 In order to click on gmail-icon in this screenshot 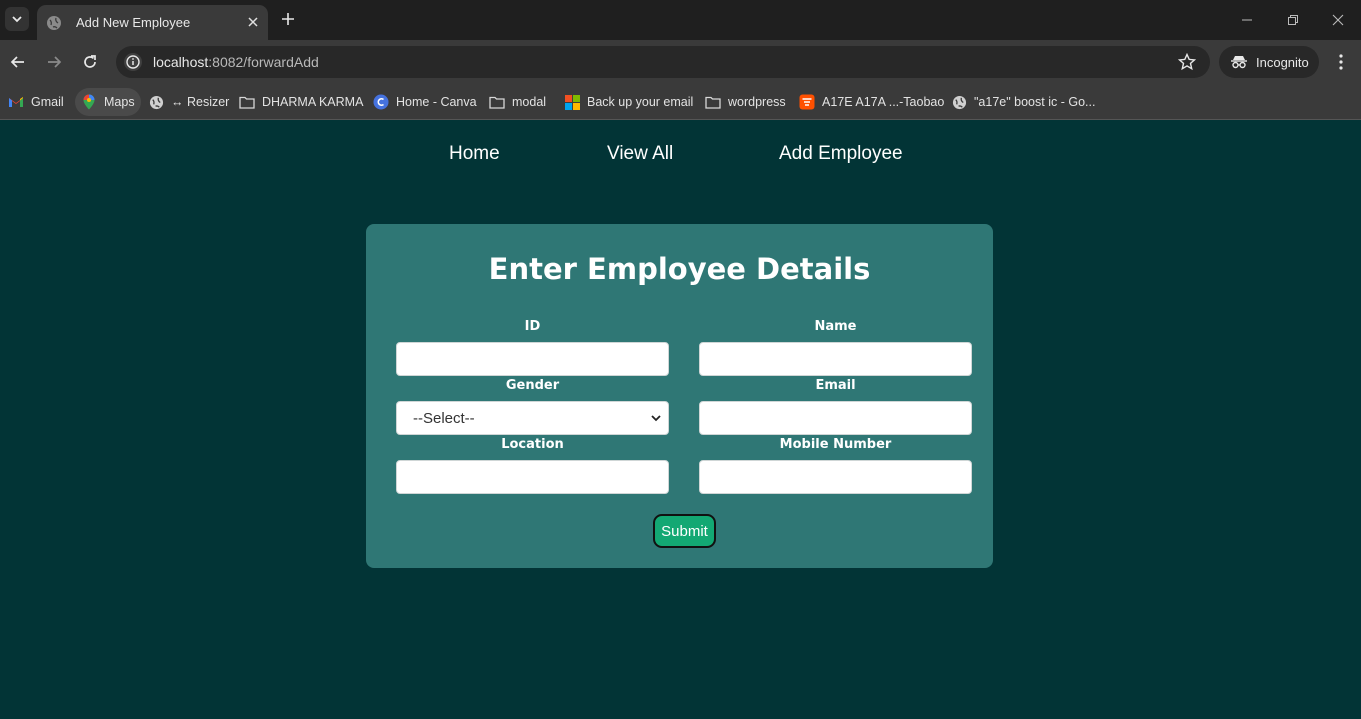, I will do `click(16, 102)`.